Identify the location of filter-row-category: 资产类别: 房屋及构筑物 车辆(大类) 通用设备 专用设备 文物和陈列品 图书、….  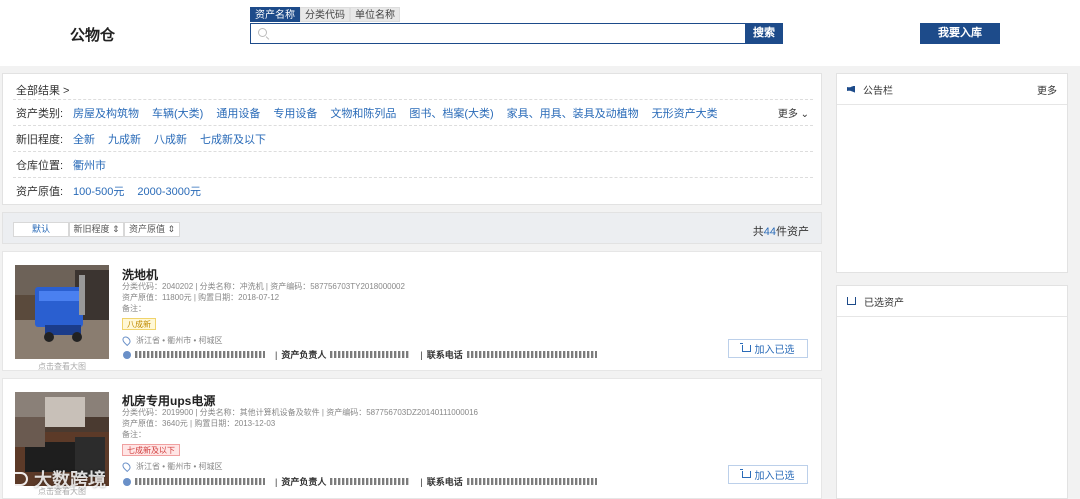
(413, 112).